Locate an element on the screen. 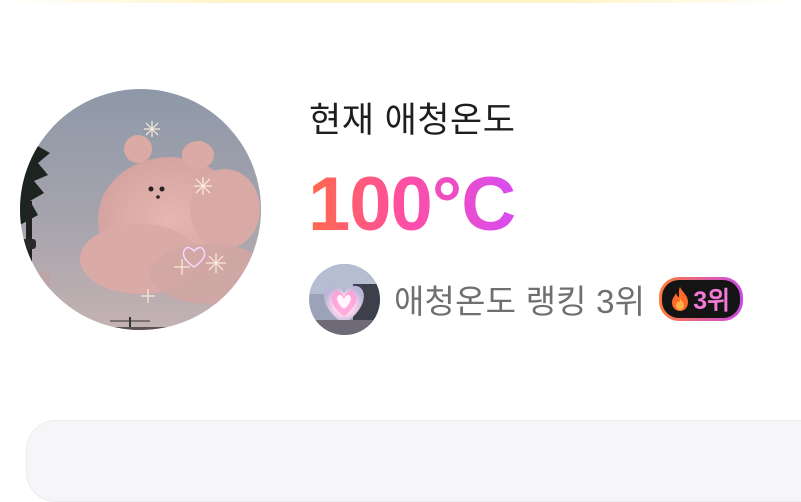 The height and width of the screenshot is (502, 801). fire-icon is located at coordinates (680, 299).